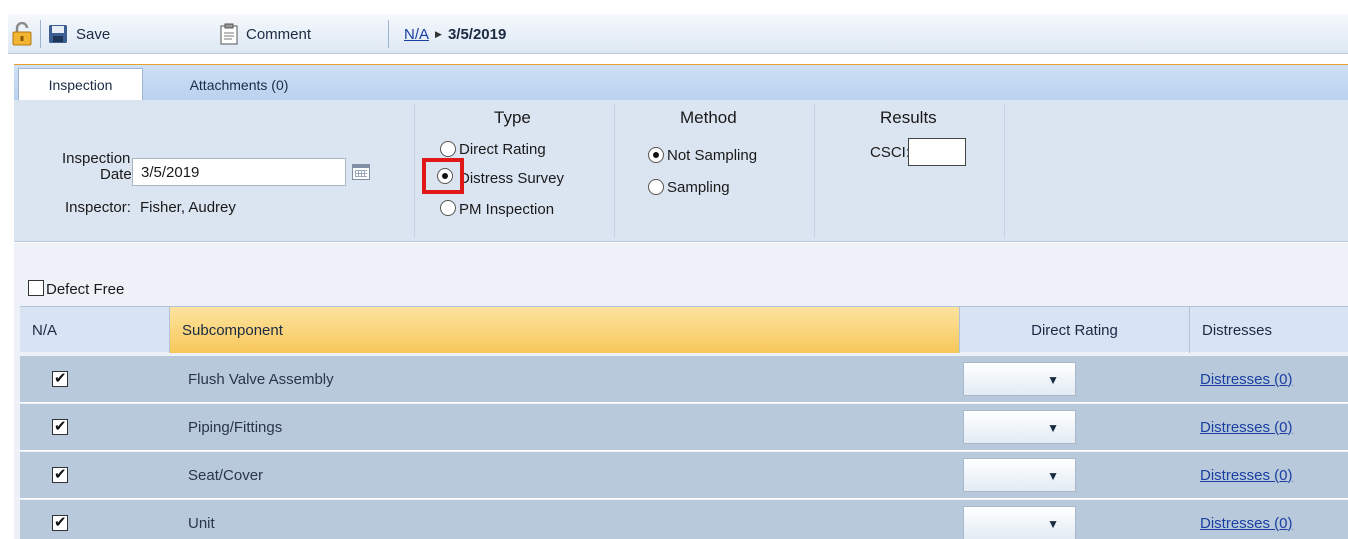  What do you see at coordinates (684, 519) in the screenshot?
I see `table-row: Unit ▼ Distresses (0)` at bounding box center [684, 519].